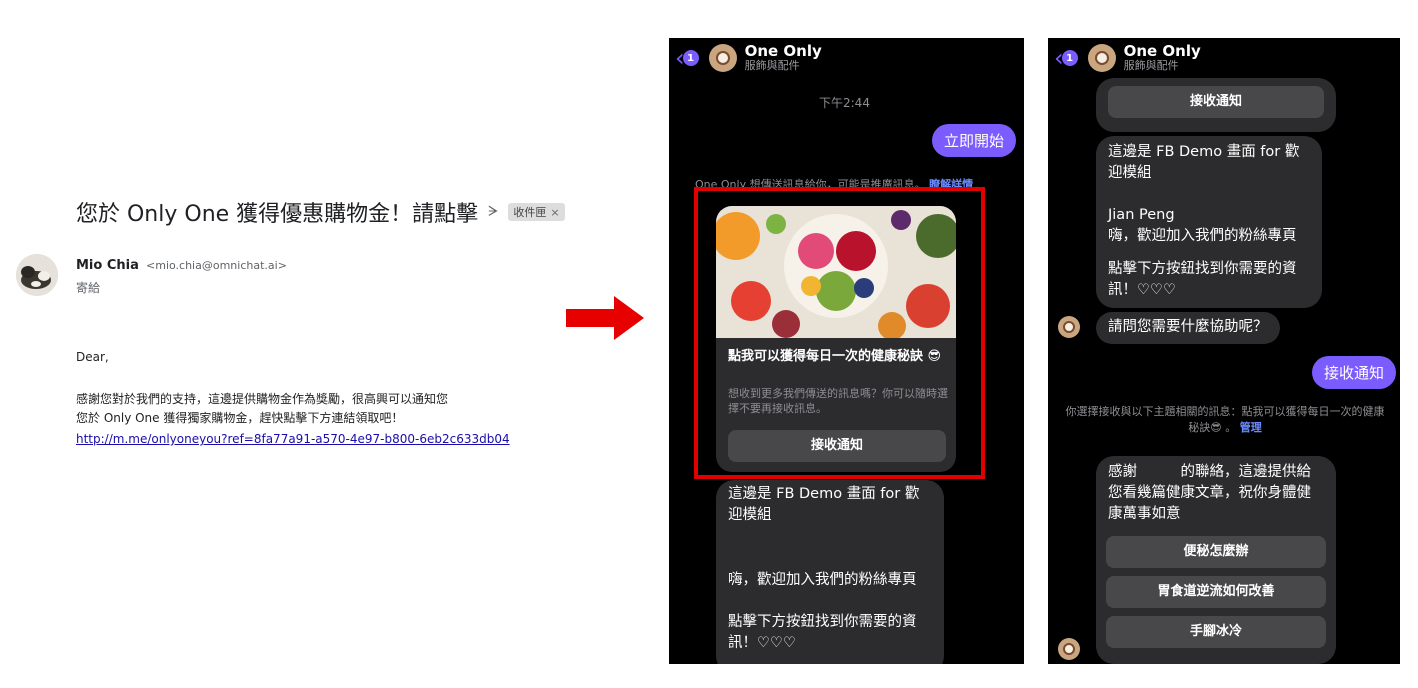 This screenshot has width=1418, height=688. I want to click on email-body-line: 感謝您對於我們的支持，這邊提供購物金作為獎勵，很高興可以通知您, so click(262, 399).